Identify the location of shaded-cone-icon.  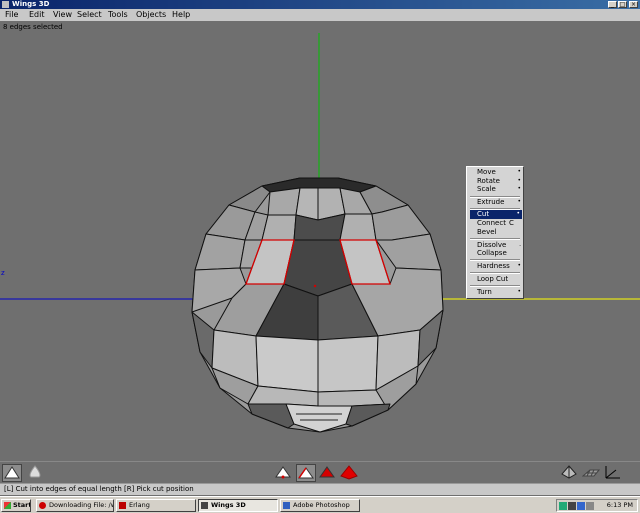
(35, 471).